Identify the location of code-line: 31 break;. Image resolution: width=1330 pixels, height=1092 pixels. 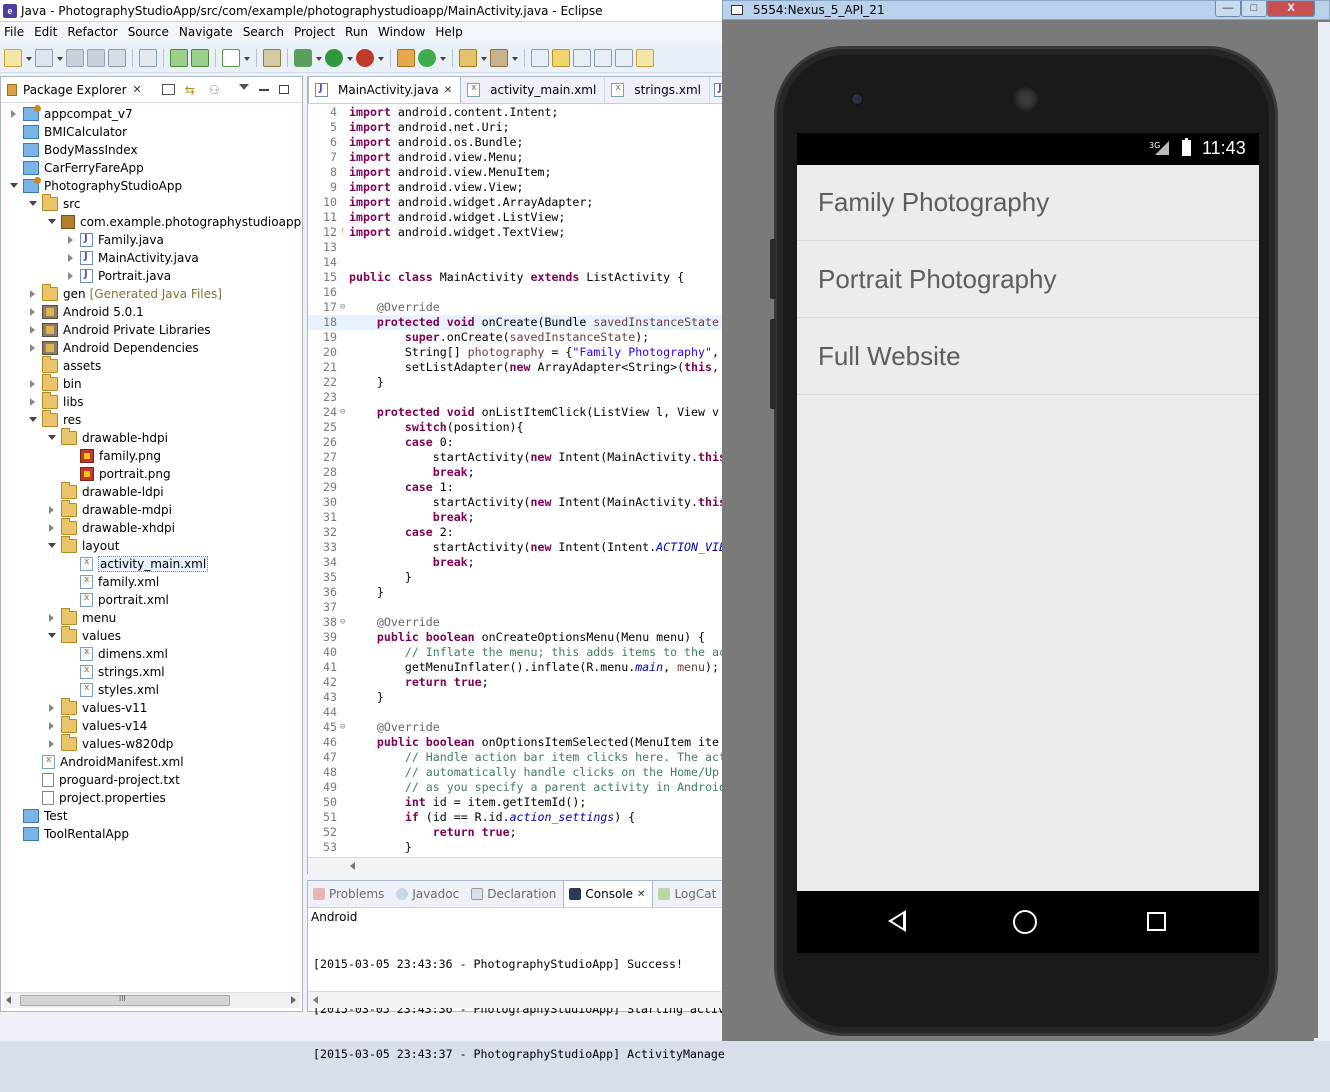
(515, 517).